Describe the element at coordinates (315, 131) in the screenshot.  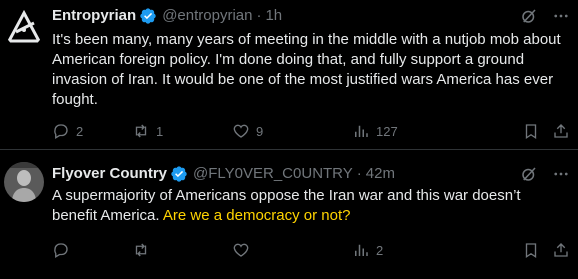
I see `tweet-actions: 2 1 9 127` at that location.